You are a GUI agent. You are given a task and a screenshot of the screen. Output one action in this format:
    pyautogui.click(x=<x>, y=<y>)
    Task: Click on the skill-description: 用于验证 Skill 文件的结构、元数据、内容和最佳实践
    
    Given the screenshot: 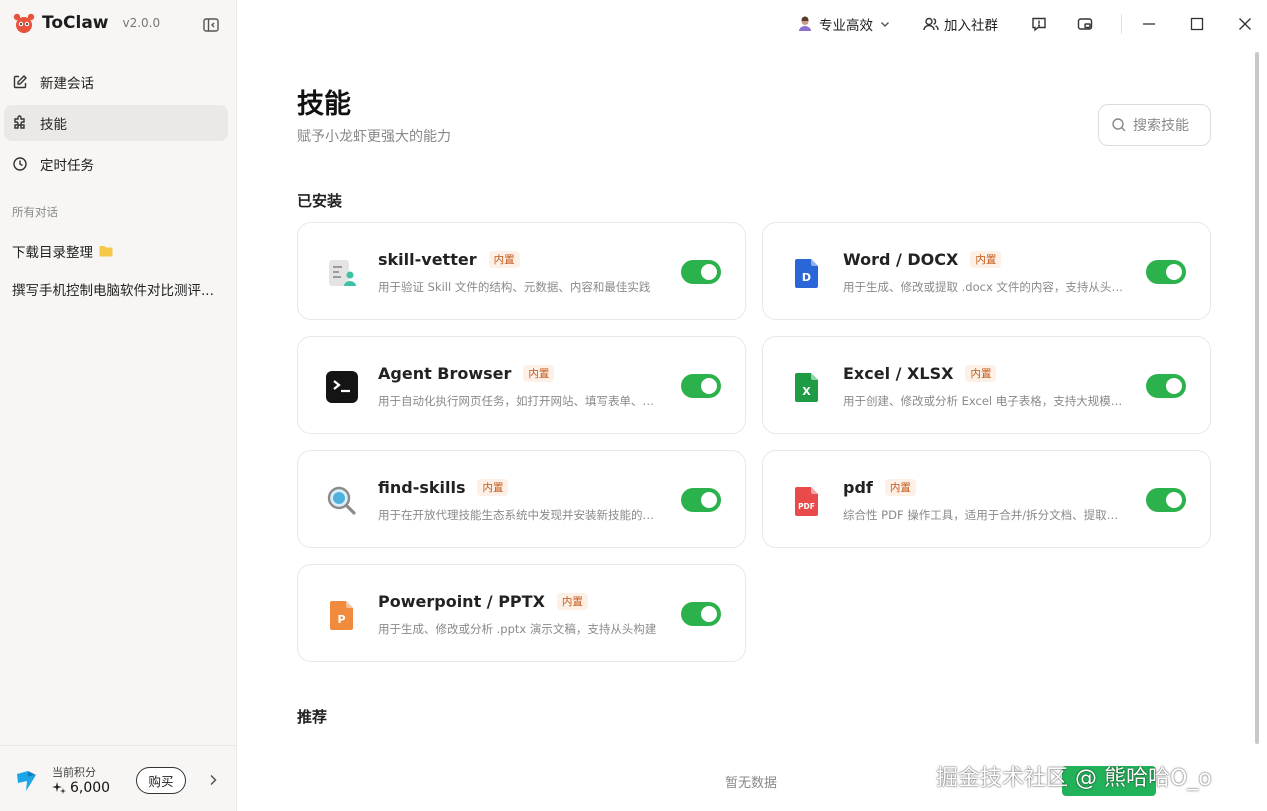 What is the action you would take?
    pyautogui.click(x=514, y=287)
    